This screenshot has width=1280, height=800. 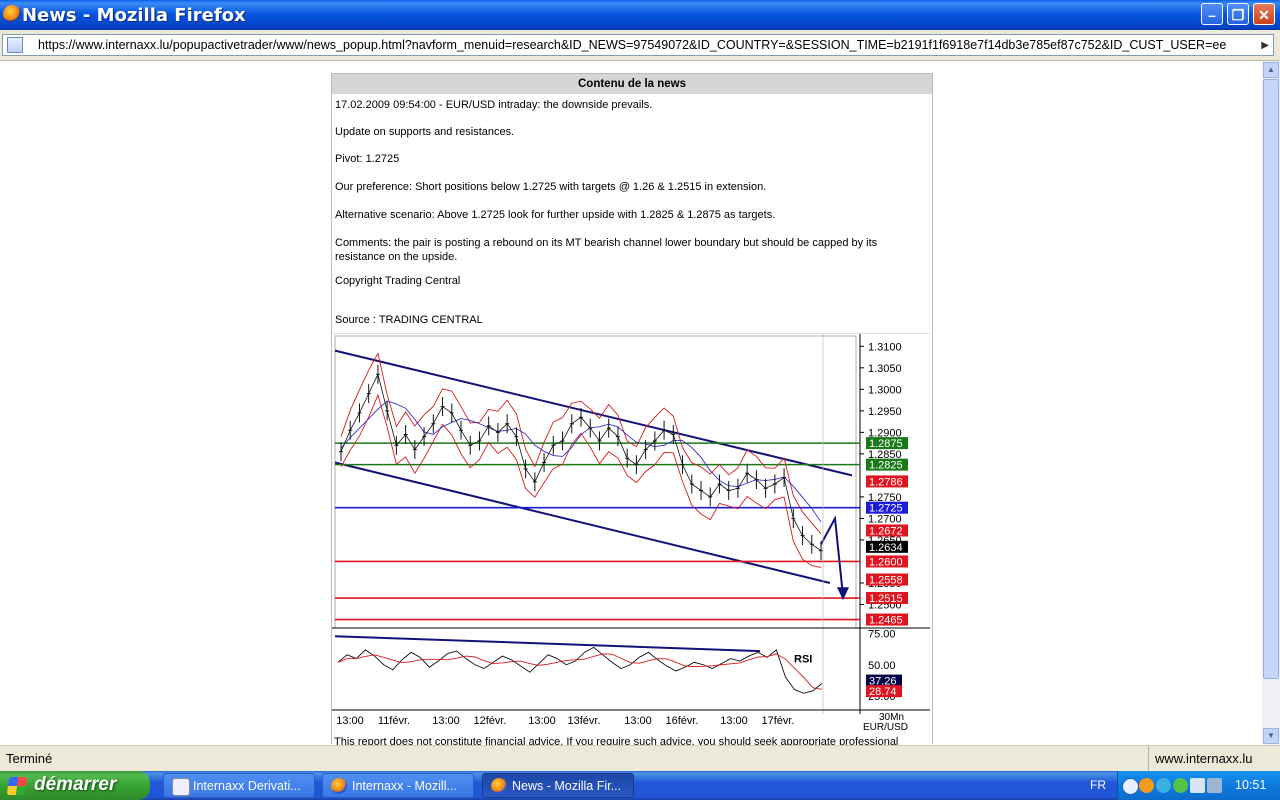 I want to click on level-label: 1.2875, so click(x=886, y=444).